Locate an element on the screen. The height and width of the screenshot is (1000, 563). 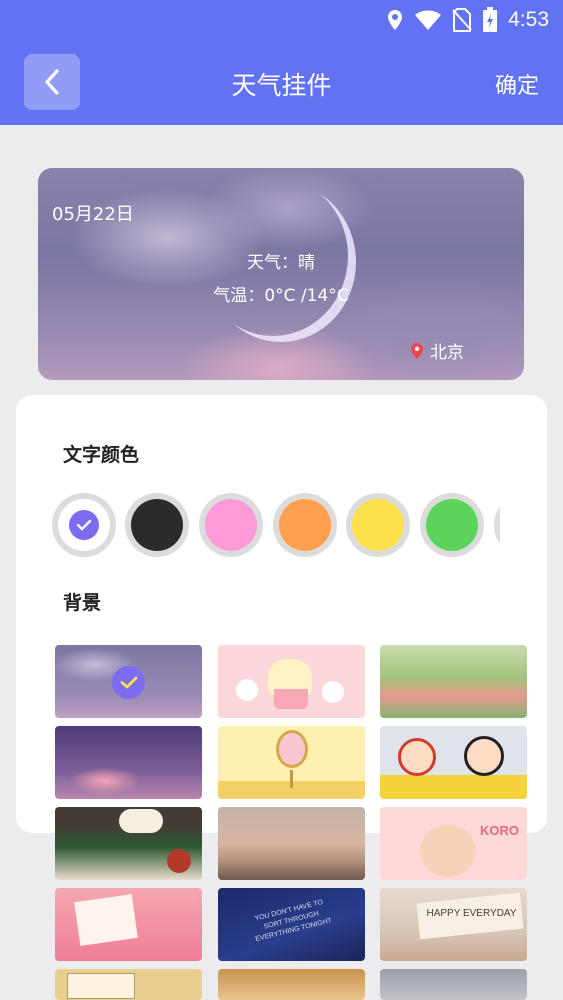
bg-thumb-gray-moon is located at coordinates (453, 984).